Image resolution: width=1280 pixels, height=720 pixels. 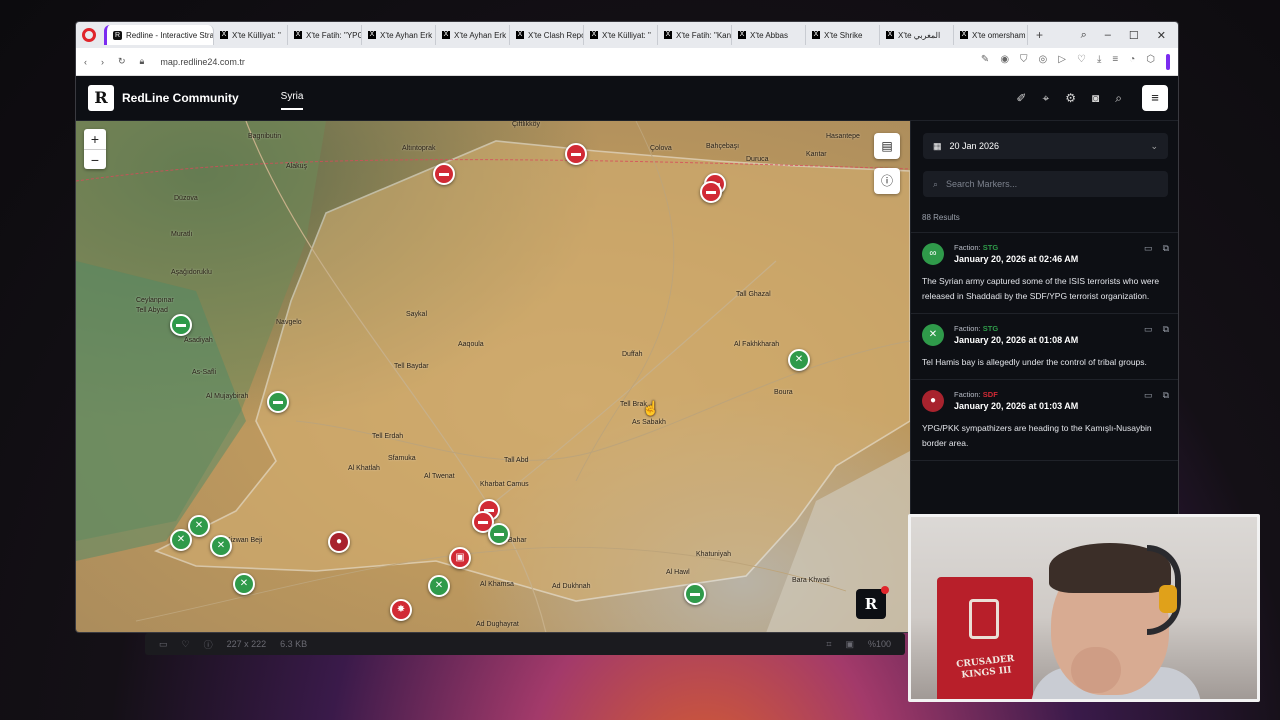 I want to click on tab-label: X'te Shrike, so click(x=843, y=35).